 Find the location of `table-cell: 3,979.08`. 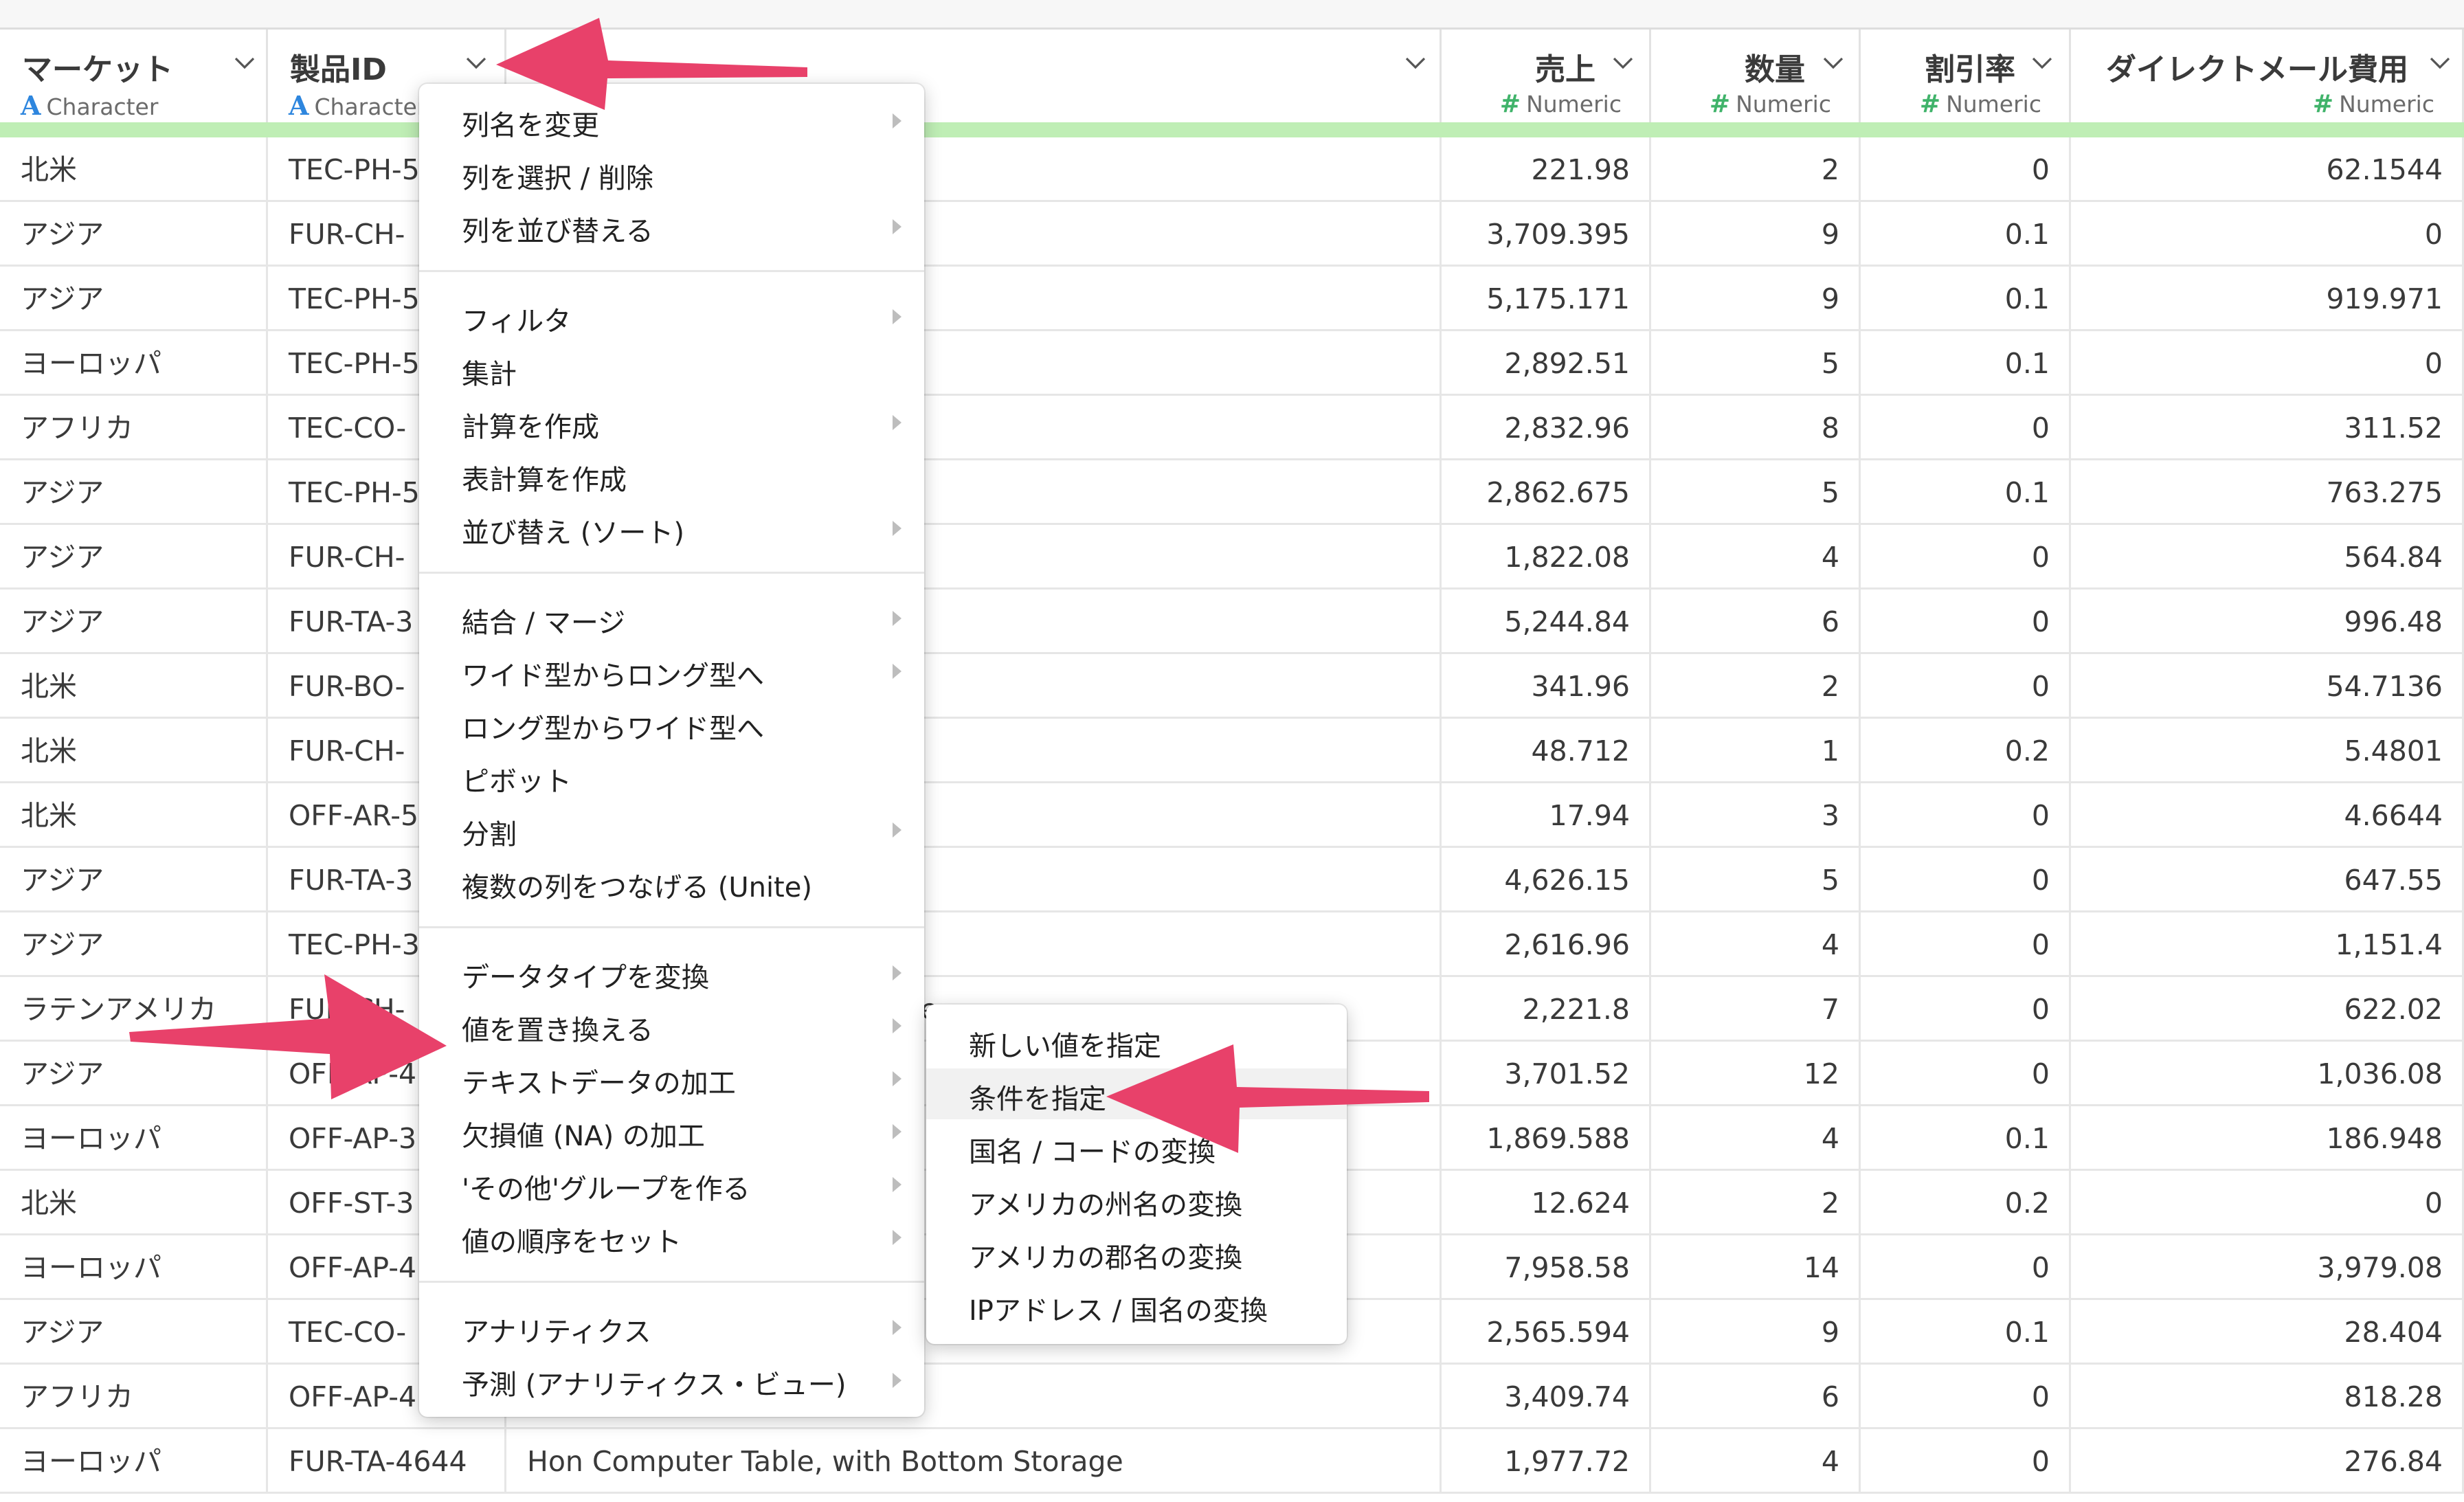

table-cell: 3,979.08 is located at coordinates (2267, 1267).